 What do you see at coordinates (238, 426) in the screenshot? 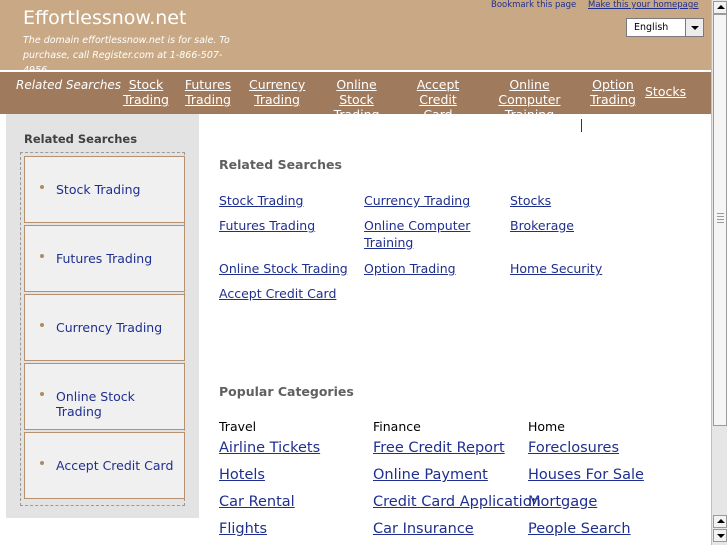
I see `category-heading-travel: Travel` at bounding box center [238, 426].